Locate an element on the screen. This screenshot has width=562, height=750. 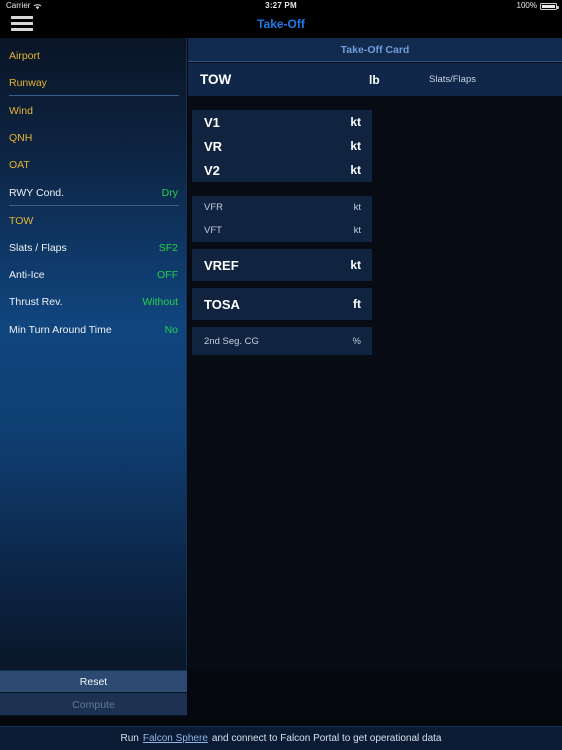
sidebar-item-wind: Wind is located at coordinates (93, 110).